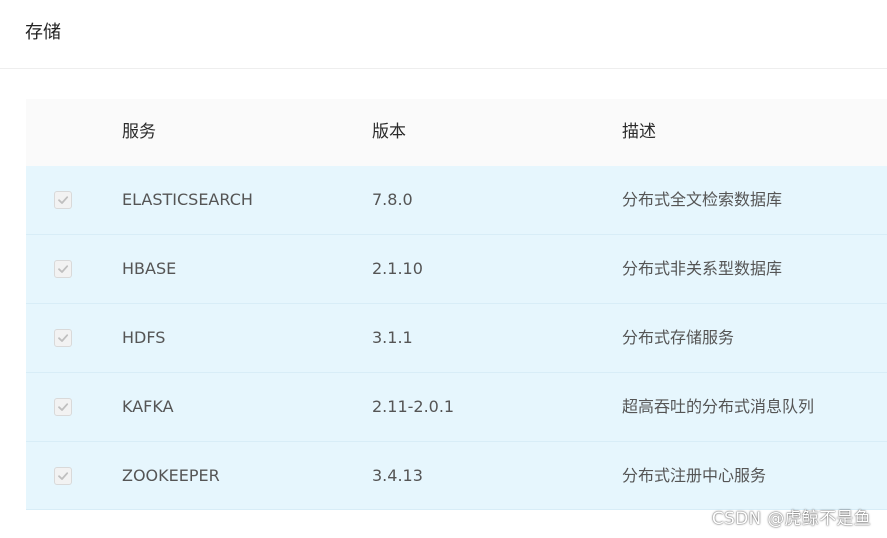 This screenshot has width=887, height=538. What do you see at coordinates (456, 132) in the screenshot?
I see `table-header-row: 服务 版本 描述` at bounding box center [456, 132].